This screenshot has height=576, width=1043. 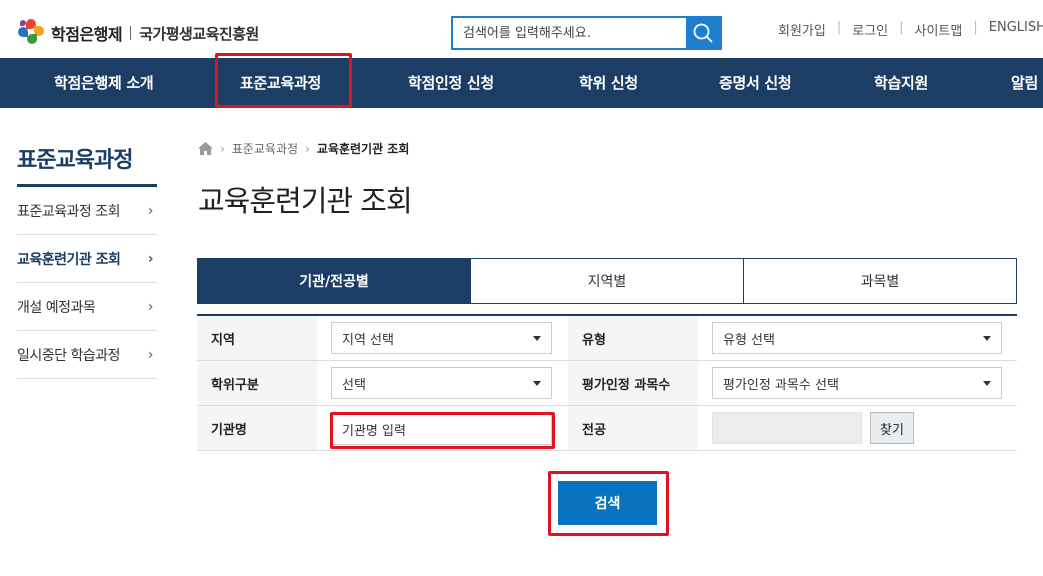 I want to click on search-box, so click(x=586, y=33).